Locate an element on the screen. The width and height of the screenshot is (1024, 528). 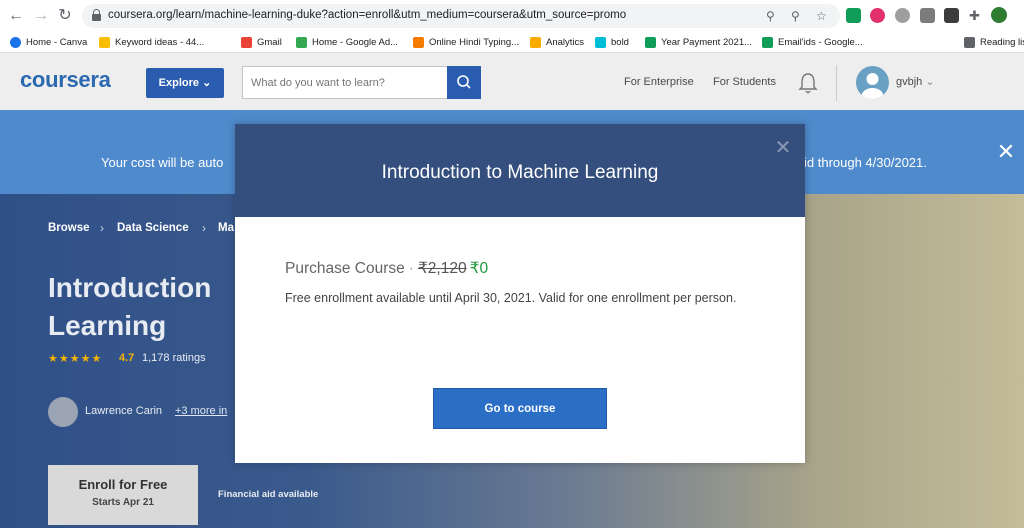
reload-icon: ↻ is located at coordinates (65, 16).